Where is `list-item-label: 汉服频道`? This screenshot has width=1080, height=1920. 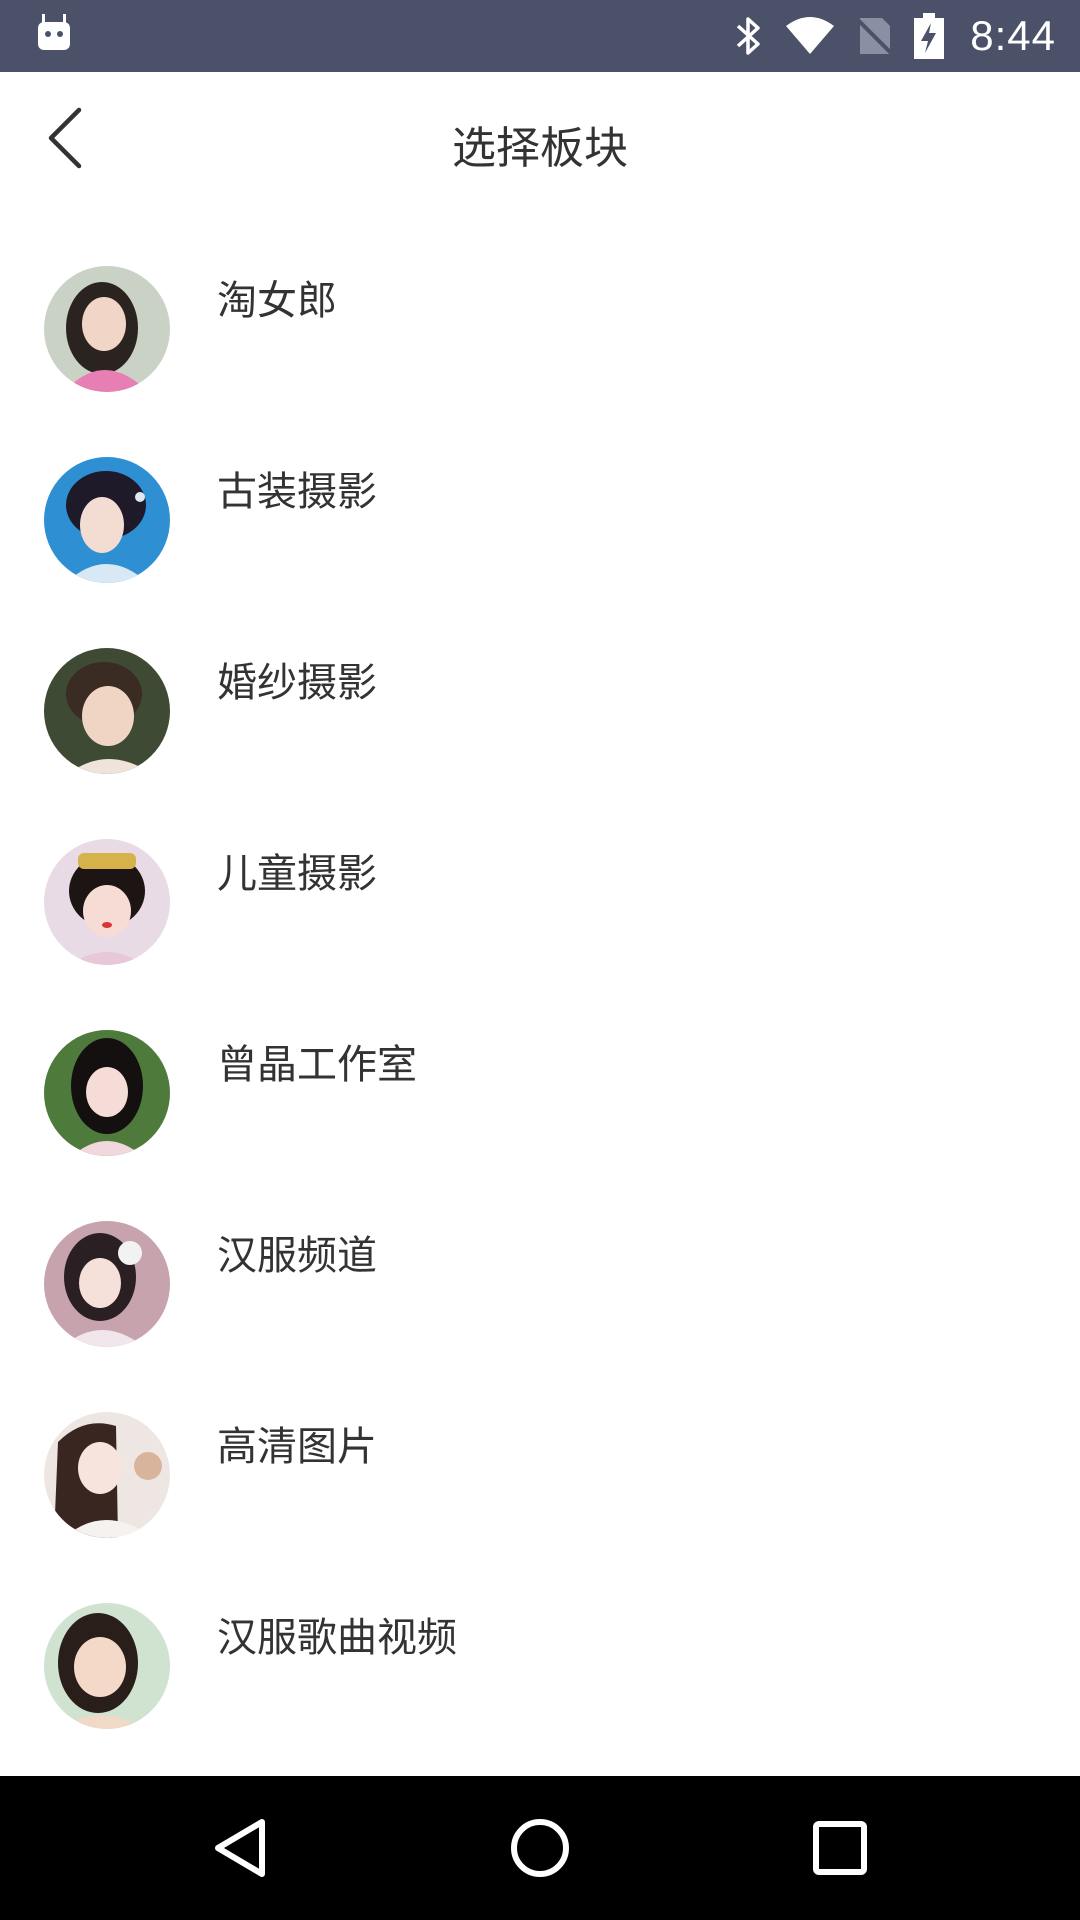
list-item-label: 汉服频道 is located at coordinates (297, 1256).